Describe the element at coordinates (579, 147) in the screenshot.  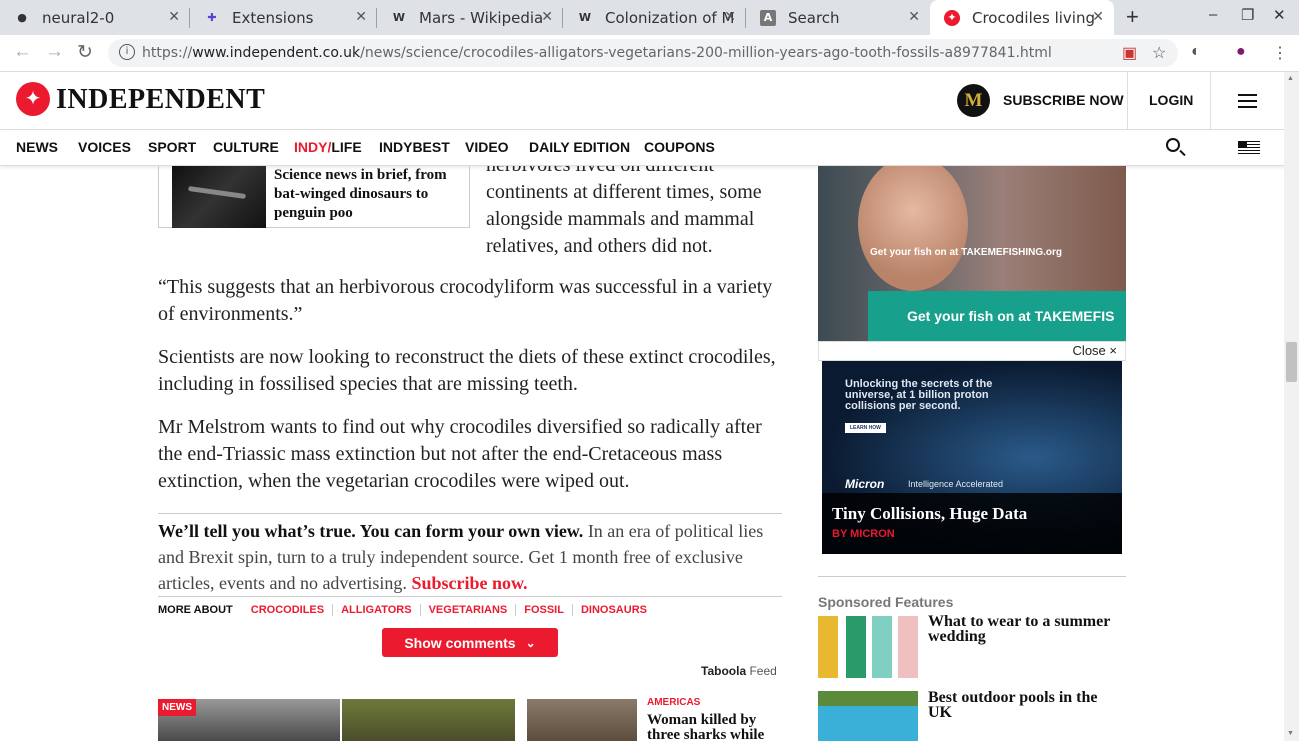
I see `nav-daily-edition: DAILY EDITION` at that location.